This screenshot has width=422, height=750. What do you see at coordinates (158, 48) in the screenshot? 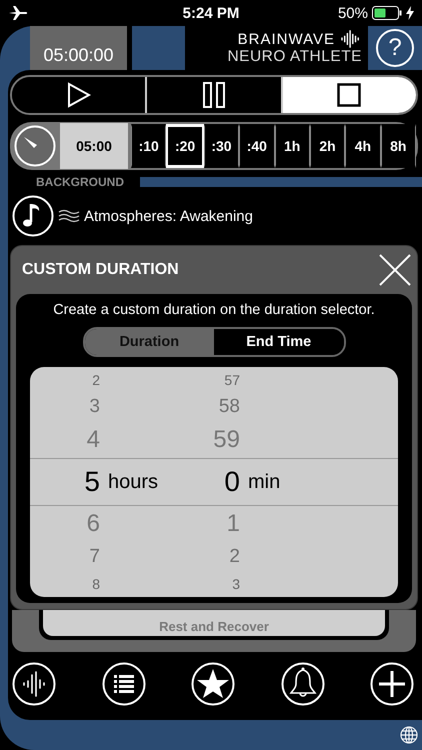
I see `header-panel` at bounding box center [158, 48].